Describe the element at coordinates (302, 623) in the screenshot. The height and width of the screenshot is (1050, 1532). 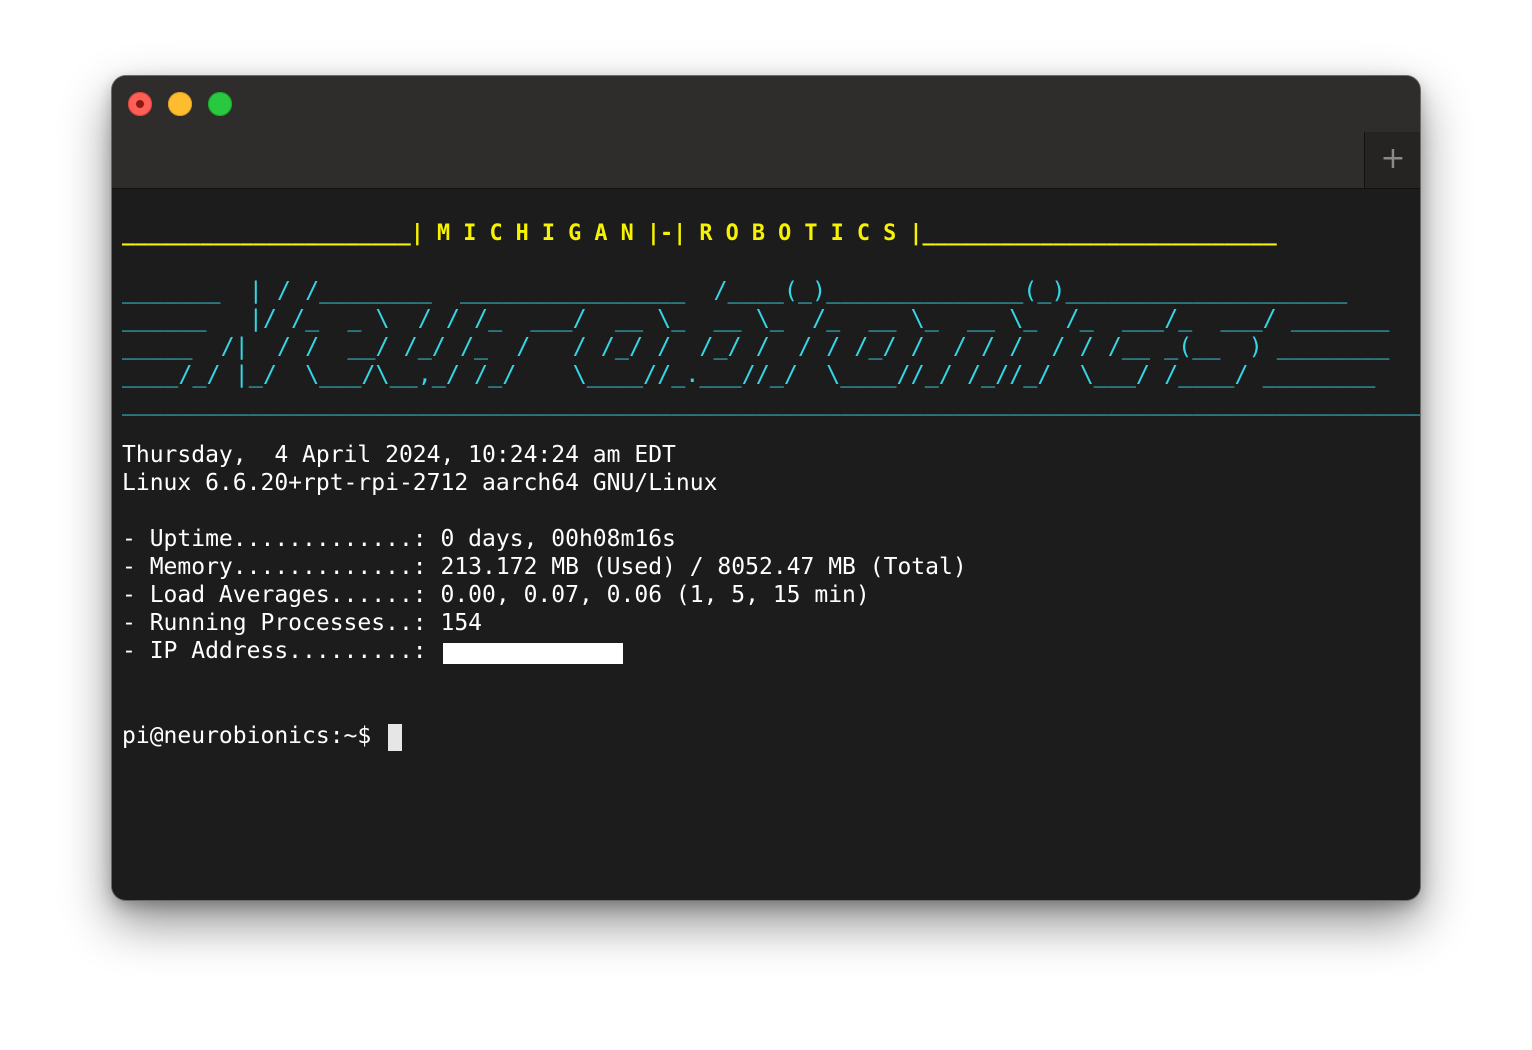
I see `running-processes-line: - Running Processes..: 154` at that location.